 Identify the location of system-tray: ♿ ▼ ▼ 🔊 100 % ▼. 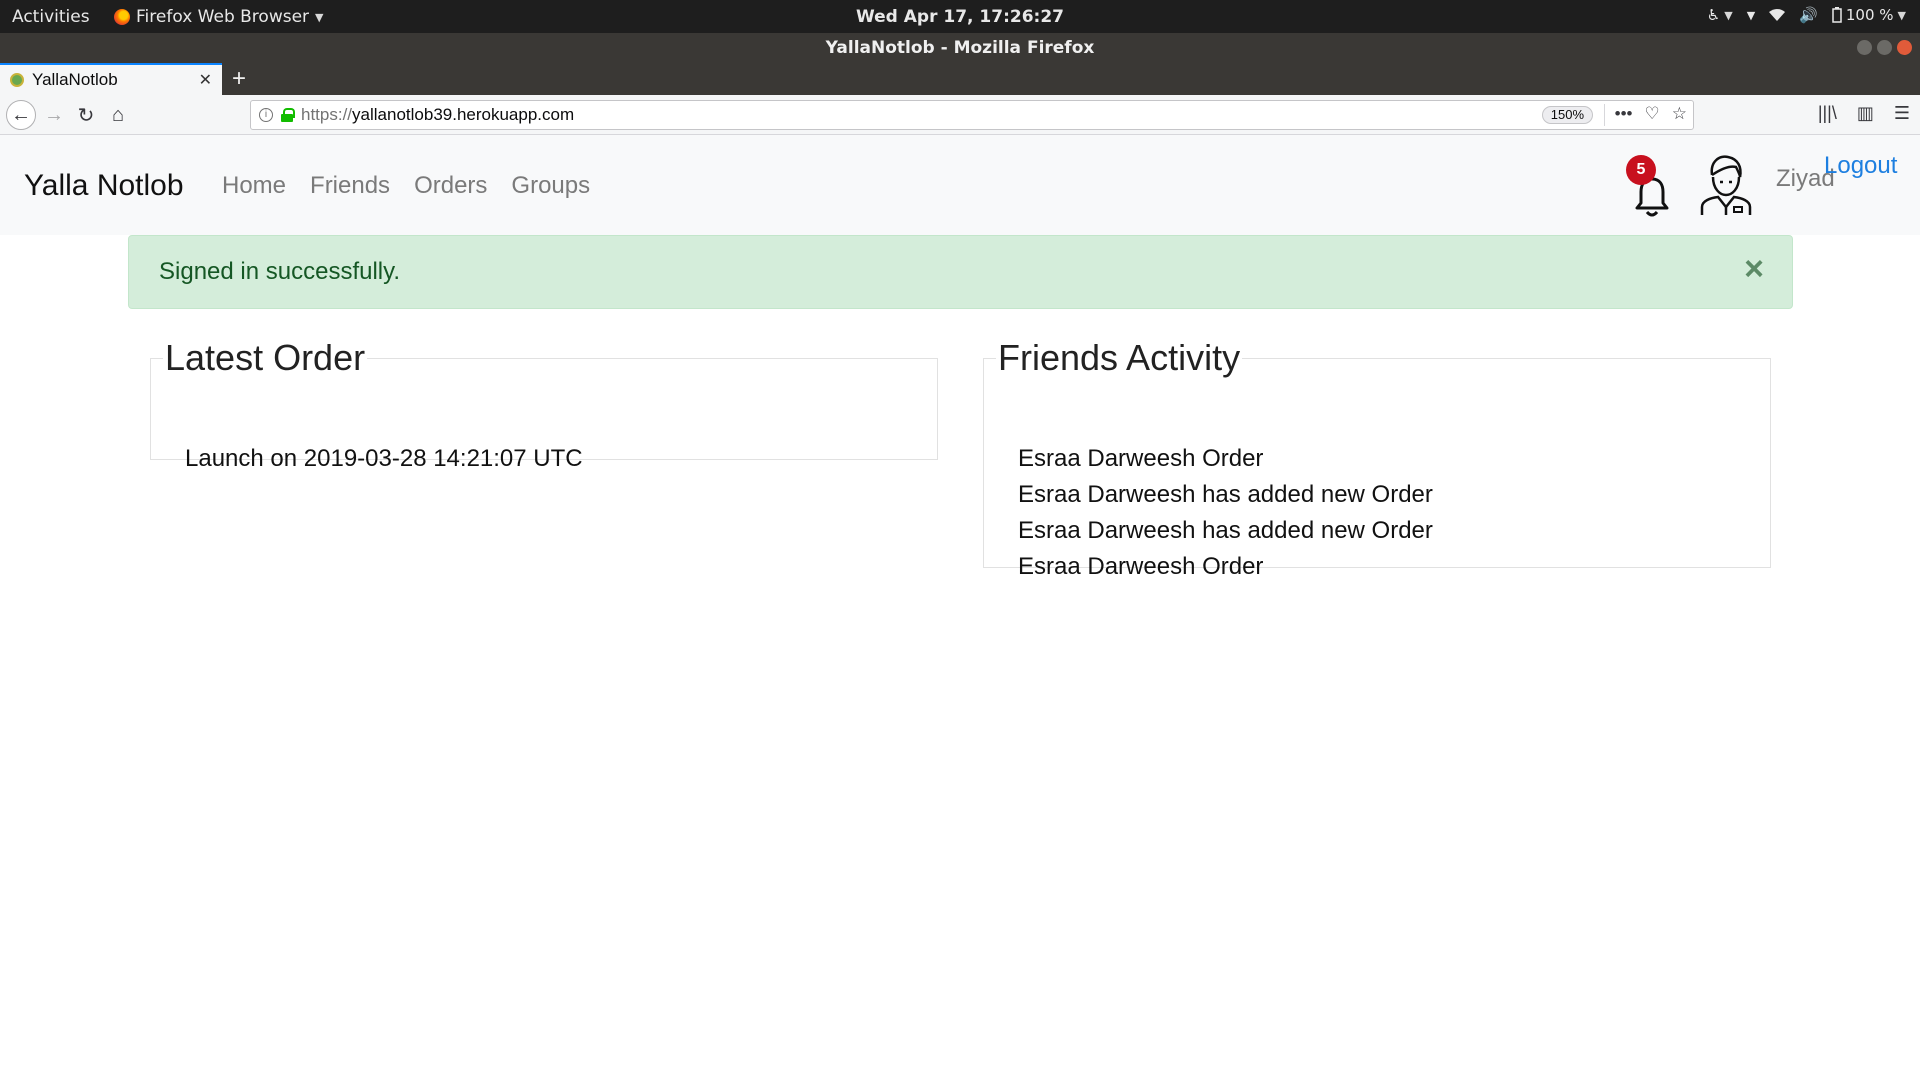
(1806, 15).